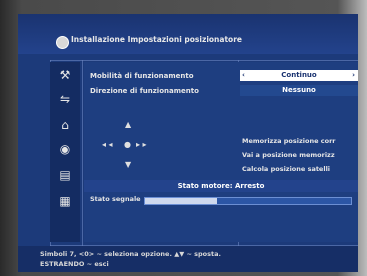 The image size is (367, 276). What do you see at coordinates (142, 76) in the screenshot?
I see `mobility-label: Mobilità di funzionamento` at bounding box center [142, 76].